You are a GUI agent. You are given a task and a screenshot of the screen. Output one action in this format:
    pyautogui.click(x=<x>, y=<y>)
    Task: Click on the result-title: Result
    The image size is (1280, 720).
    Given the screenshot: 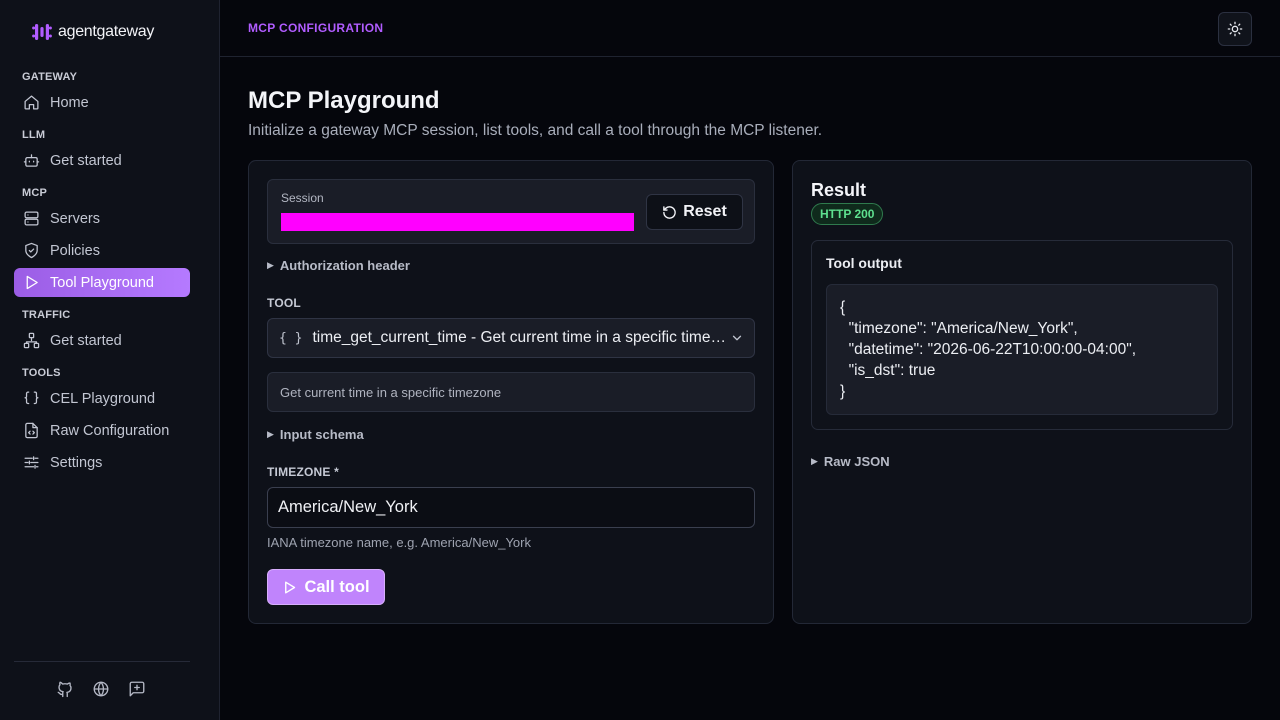 What is the action you would take?
    pyautogui.click(x=839, y=190)
    